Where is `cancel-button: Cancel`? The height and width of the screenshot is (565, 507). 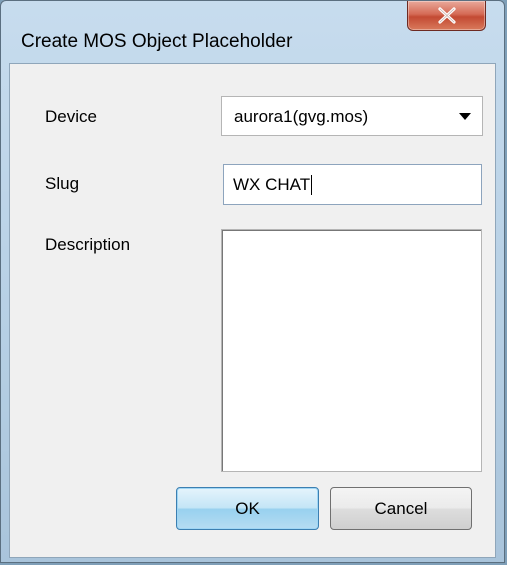 cancel-button: Cancel is located at coordinates (401, 508).